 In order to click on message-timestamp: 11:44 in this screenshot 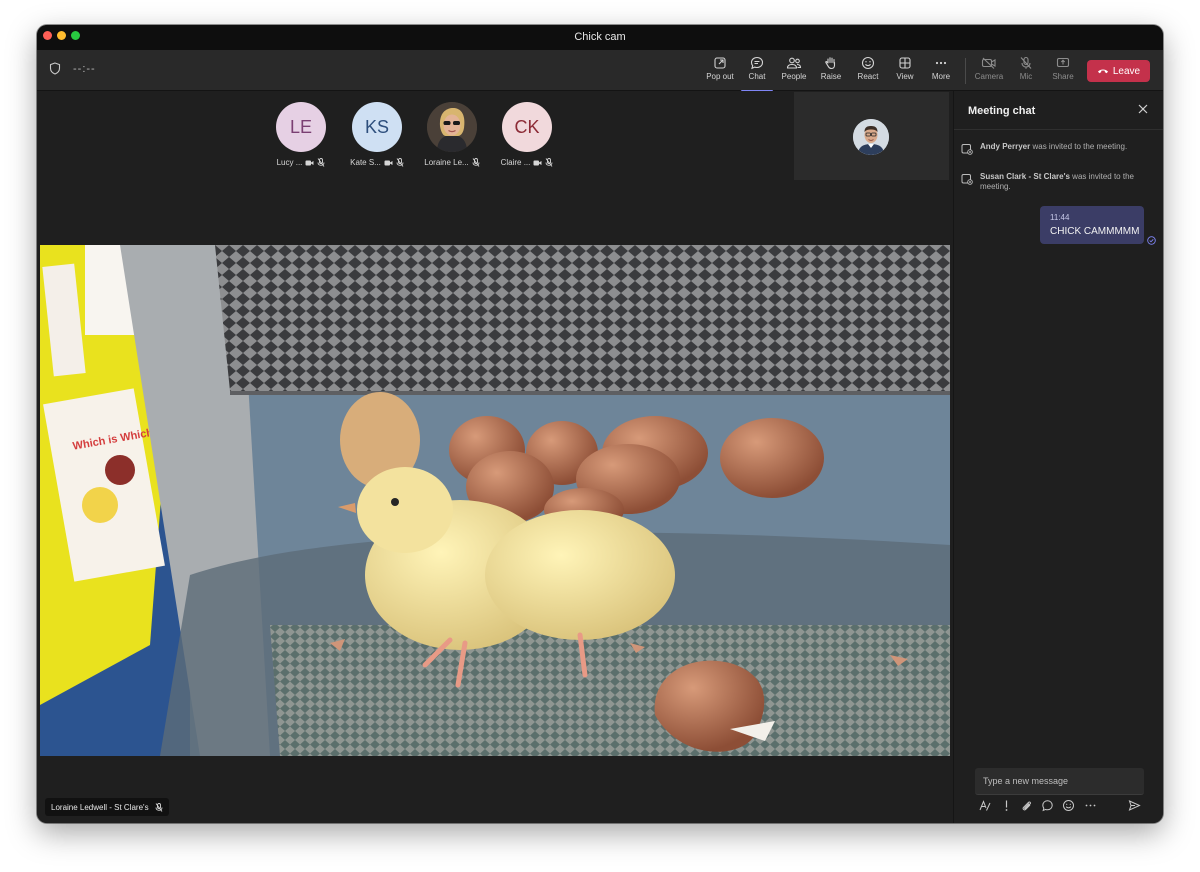, I will do `click(1060, 217)`.